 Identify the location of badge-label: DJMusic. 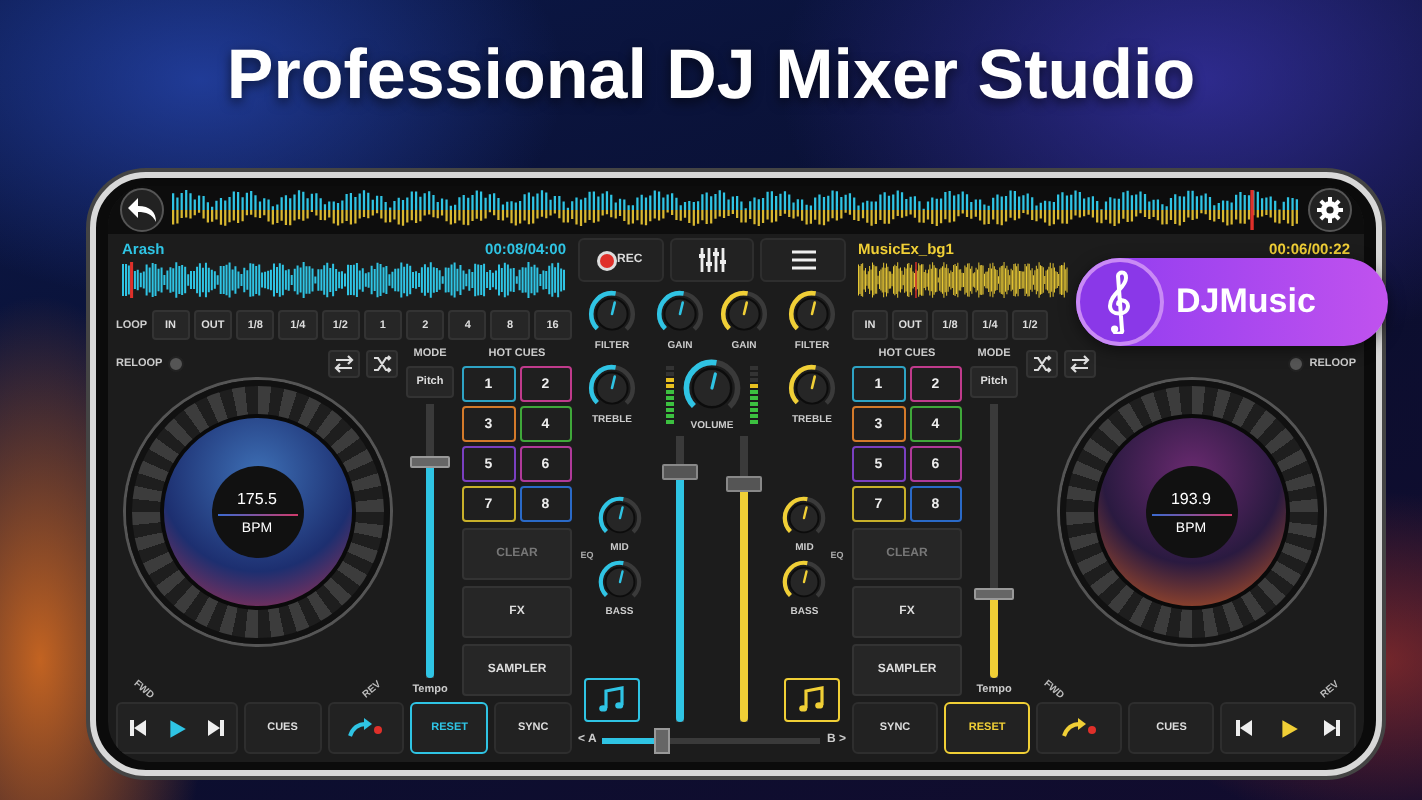
(1246, 302).